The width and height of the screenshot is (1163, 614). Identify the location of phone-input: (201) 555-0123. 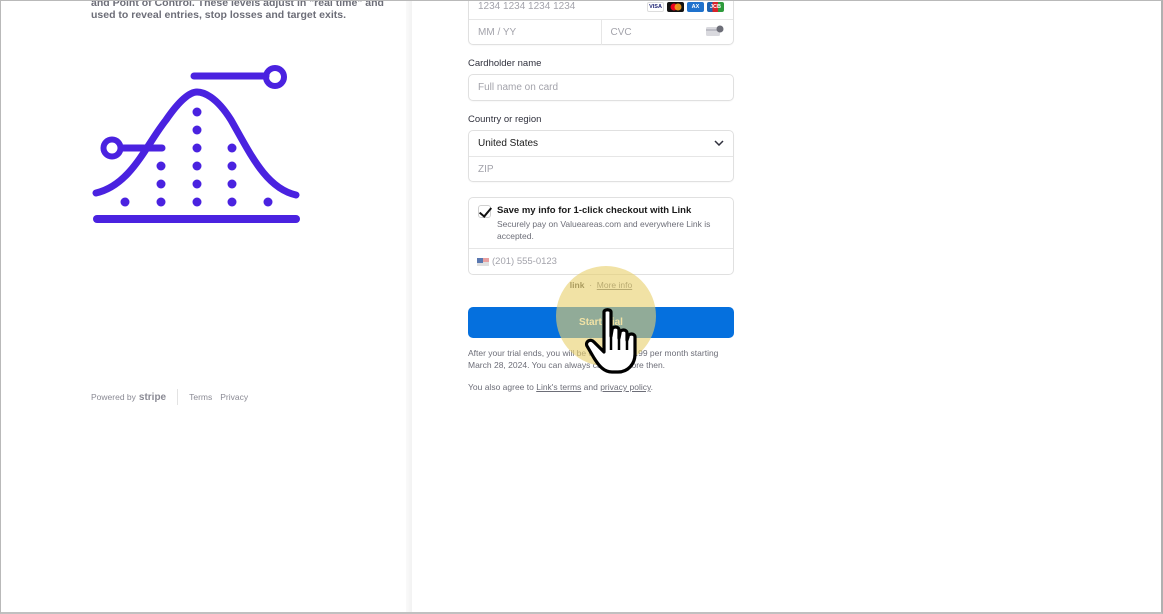
(601, 261).